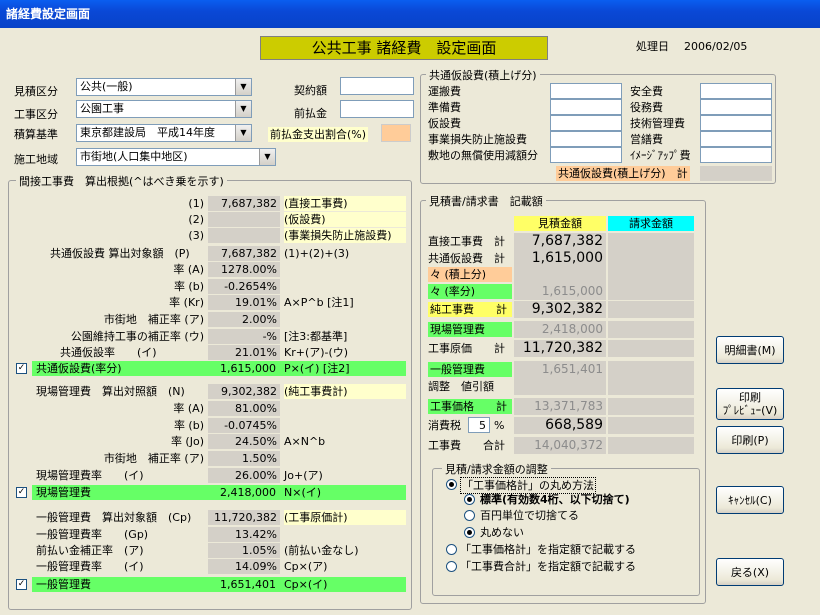 The image size is (820, 615). I want to click on kansetsu-row-value: 19.01%, so click(244, 302).